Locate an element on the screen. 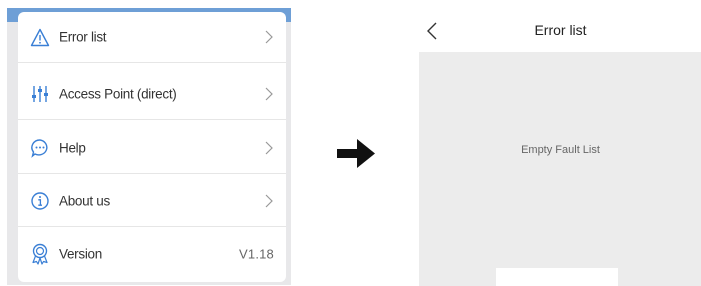 The image size is (701, 286). version-value: V1.18 is located at coordinates (256, 254).